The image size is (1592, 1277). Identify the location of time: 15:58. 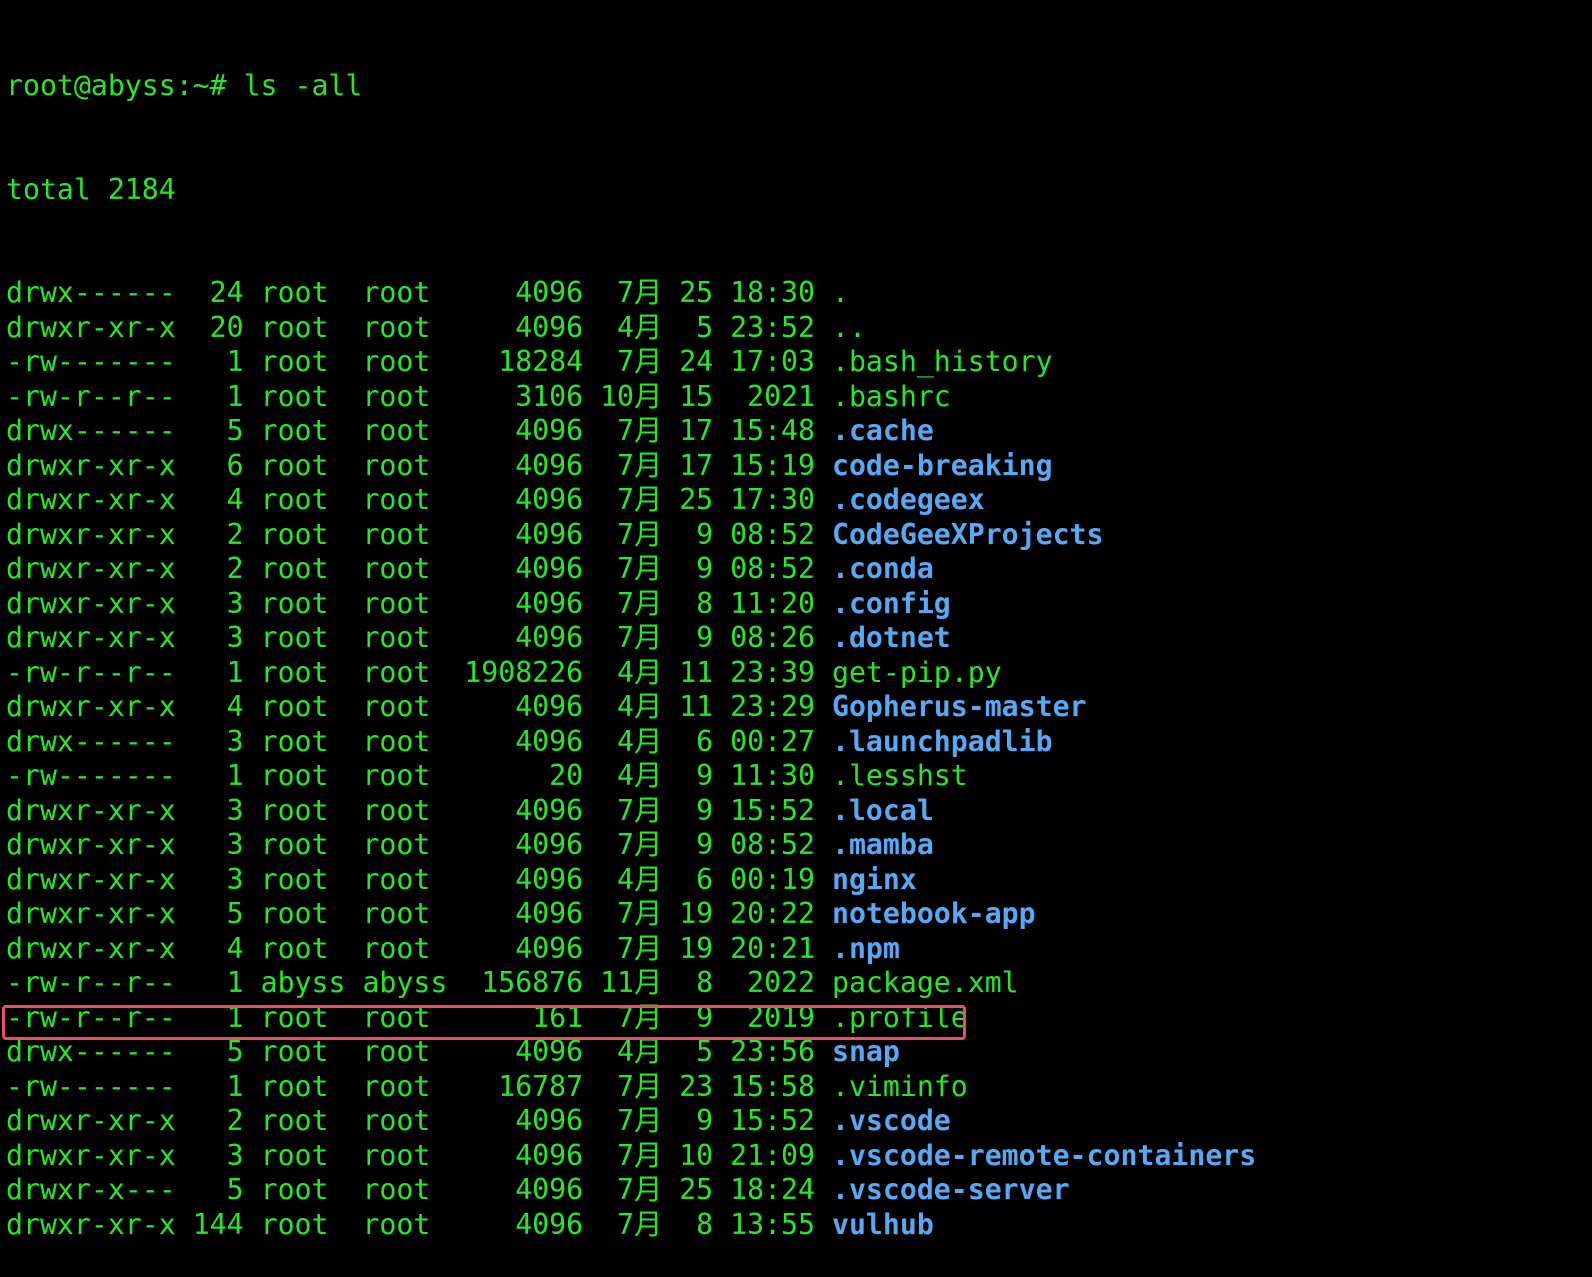
(772, 1086).